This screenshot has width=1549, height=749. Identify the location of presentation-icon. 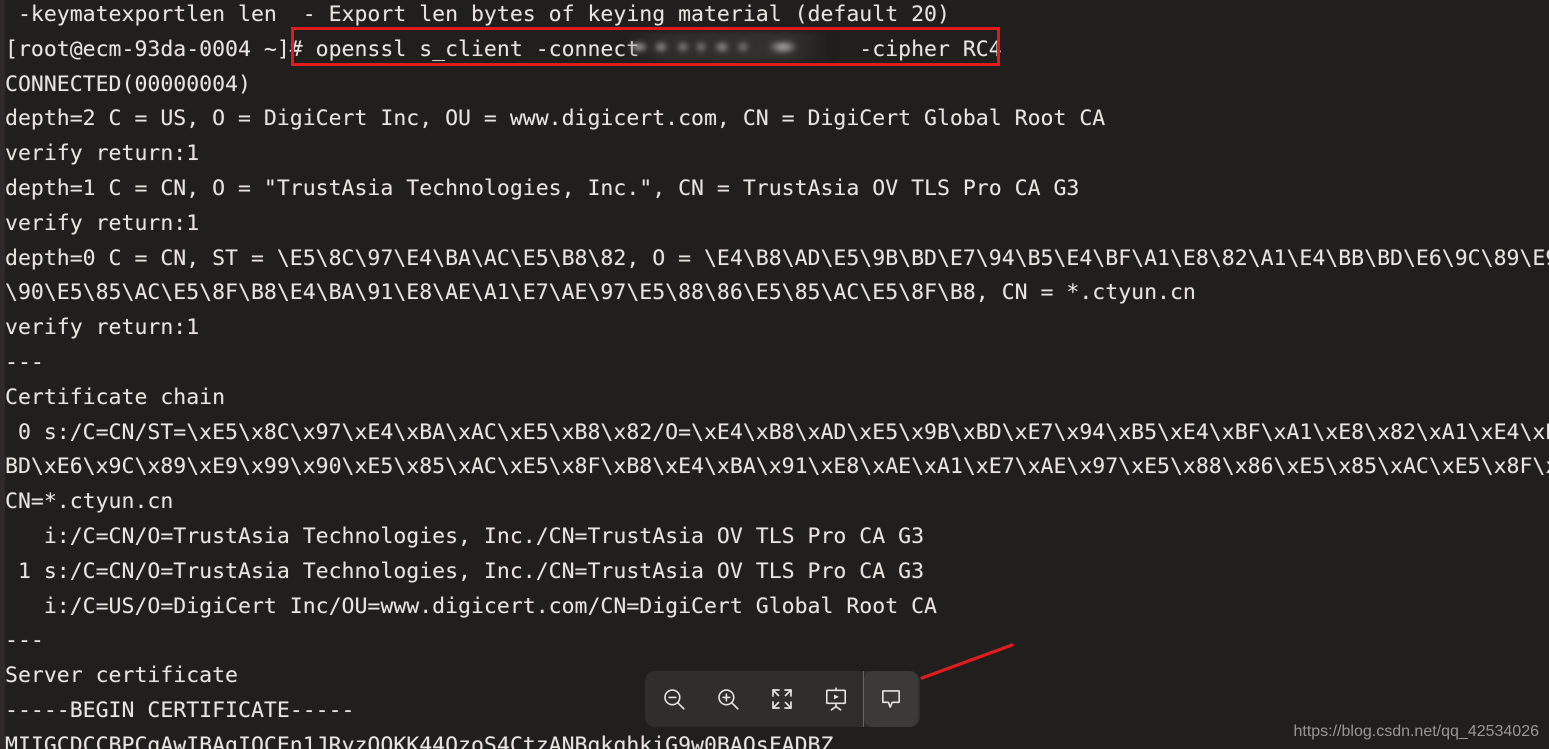
(836, 699).